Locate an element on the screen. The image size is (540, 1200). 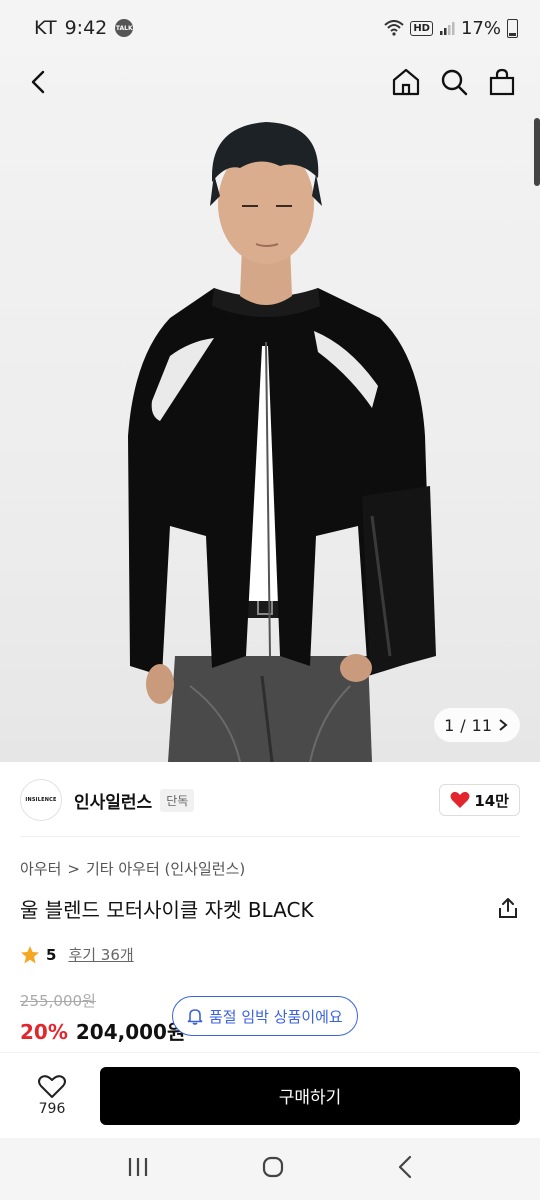
back-arrow-icon is located at coordinates (405, 1167).